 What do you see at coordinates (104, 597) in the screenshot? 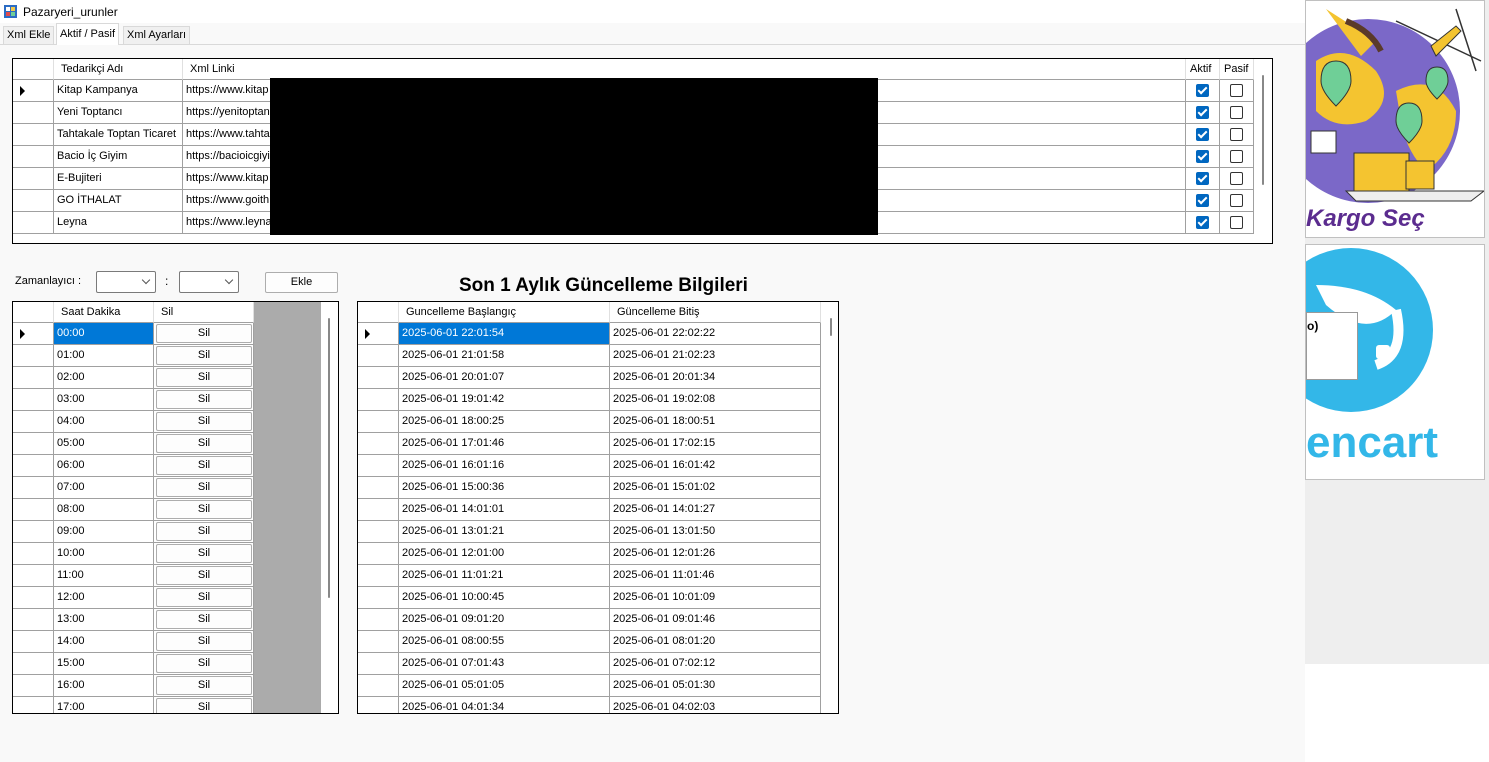
I see `time-cell: 12:00` at bounding box center [104, 597].